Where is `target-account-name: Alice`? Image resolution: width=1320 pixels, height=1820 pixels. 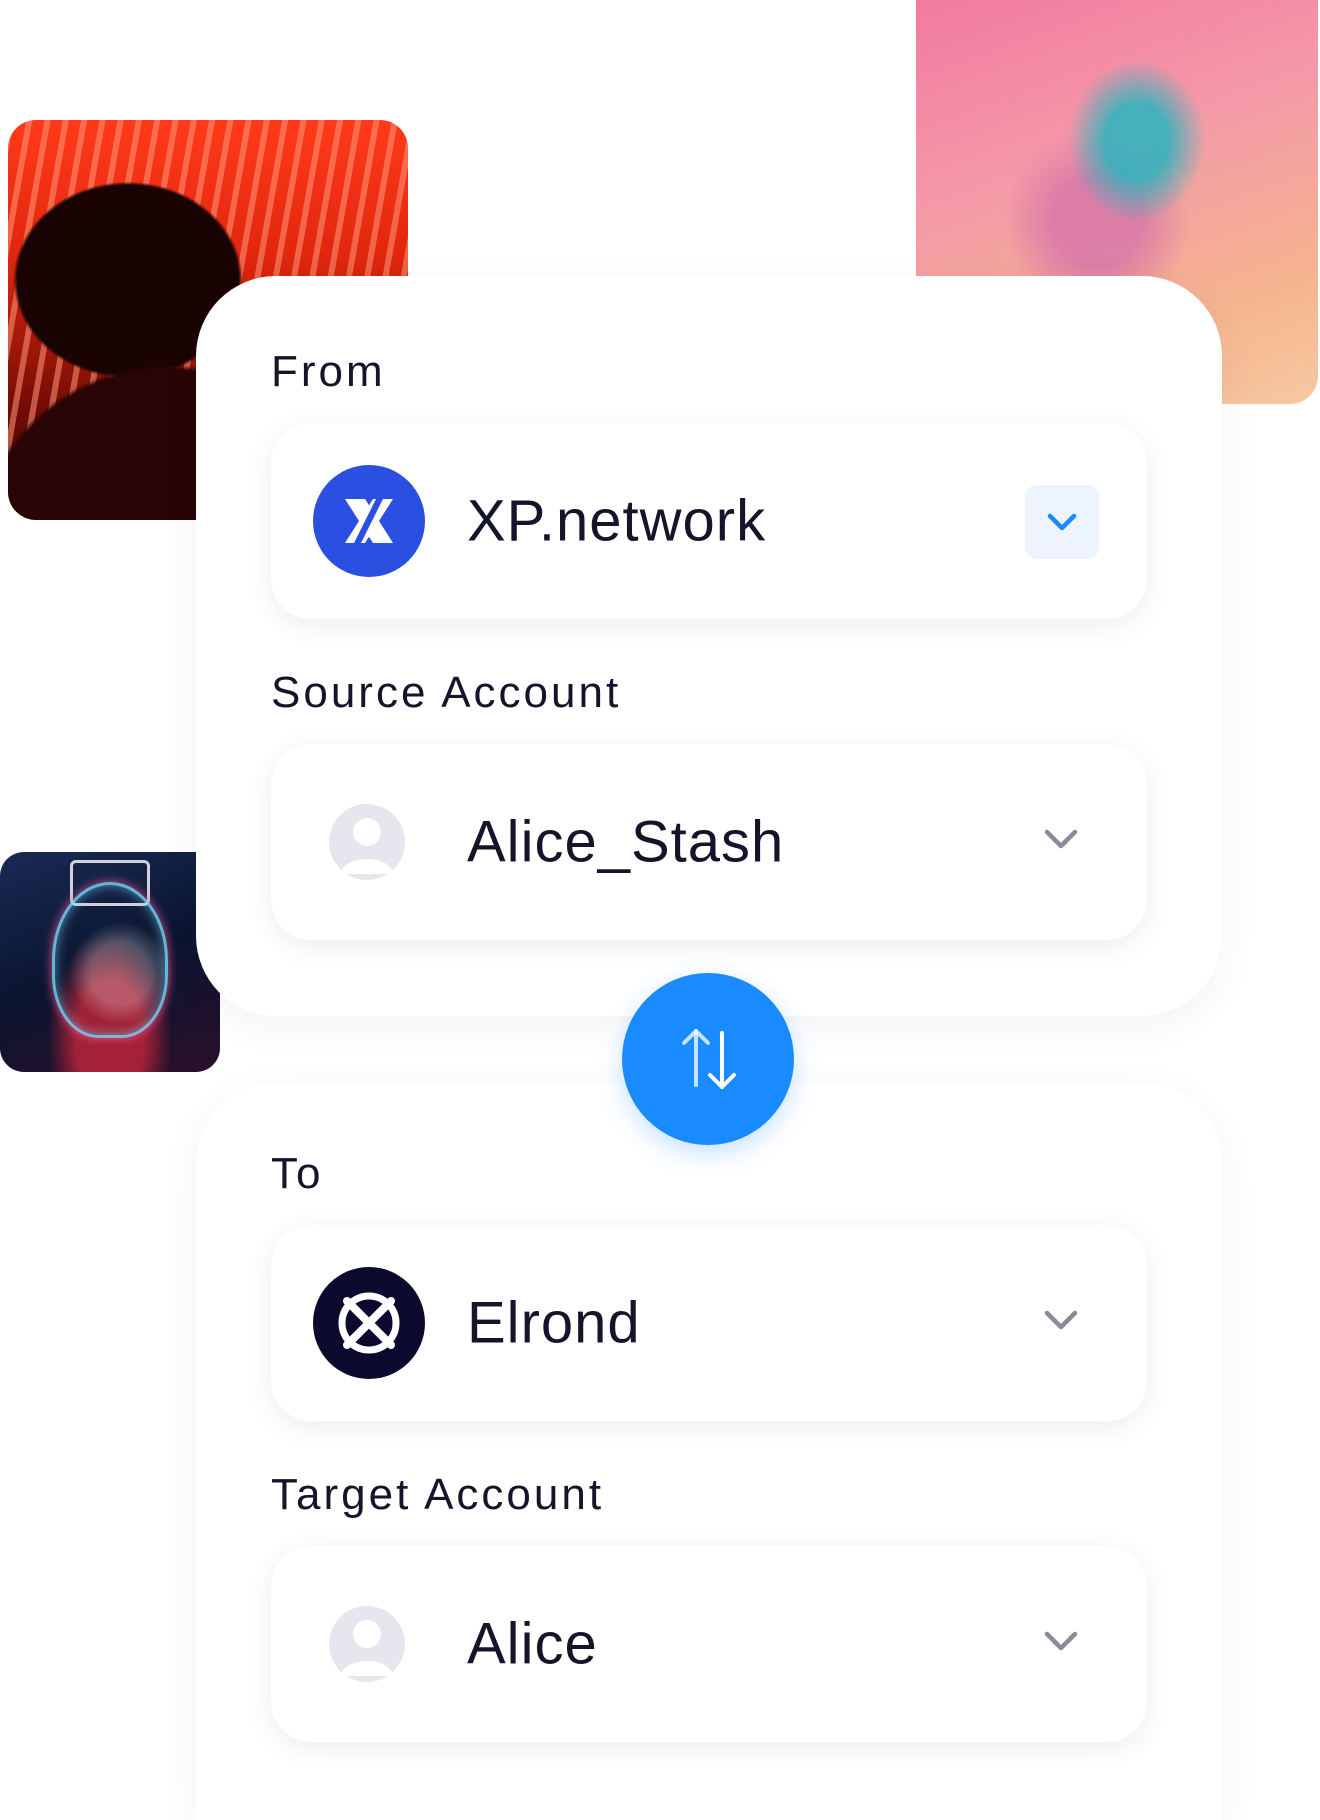
target-account-name: Alice is located at coordinates (532, 1644).